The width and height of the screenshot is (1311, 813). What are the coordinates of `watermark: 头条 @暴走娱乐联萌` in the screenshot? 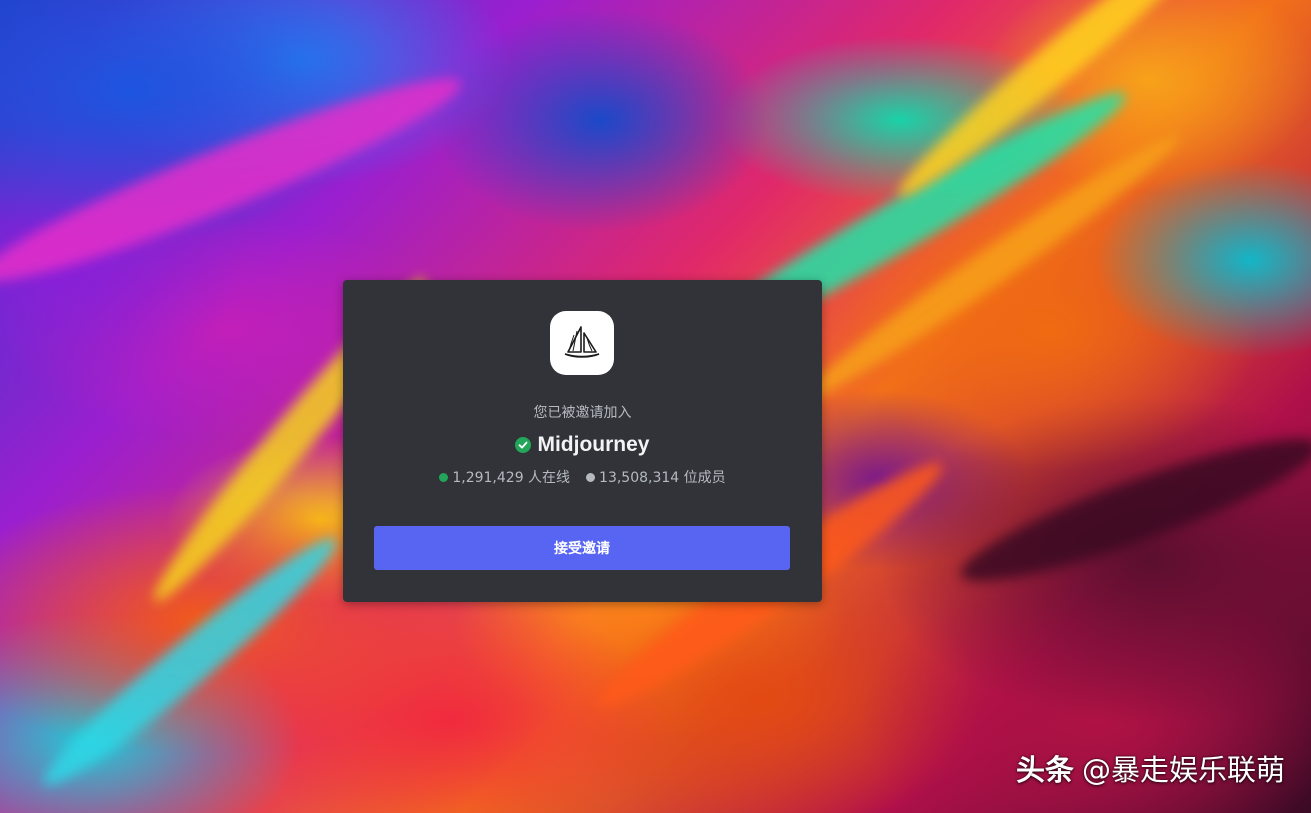 It's located at (1150, 768).